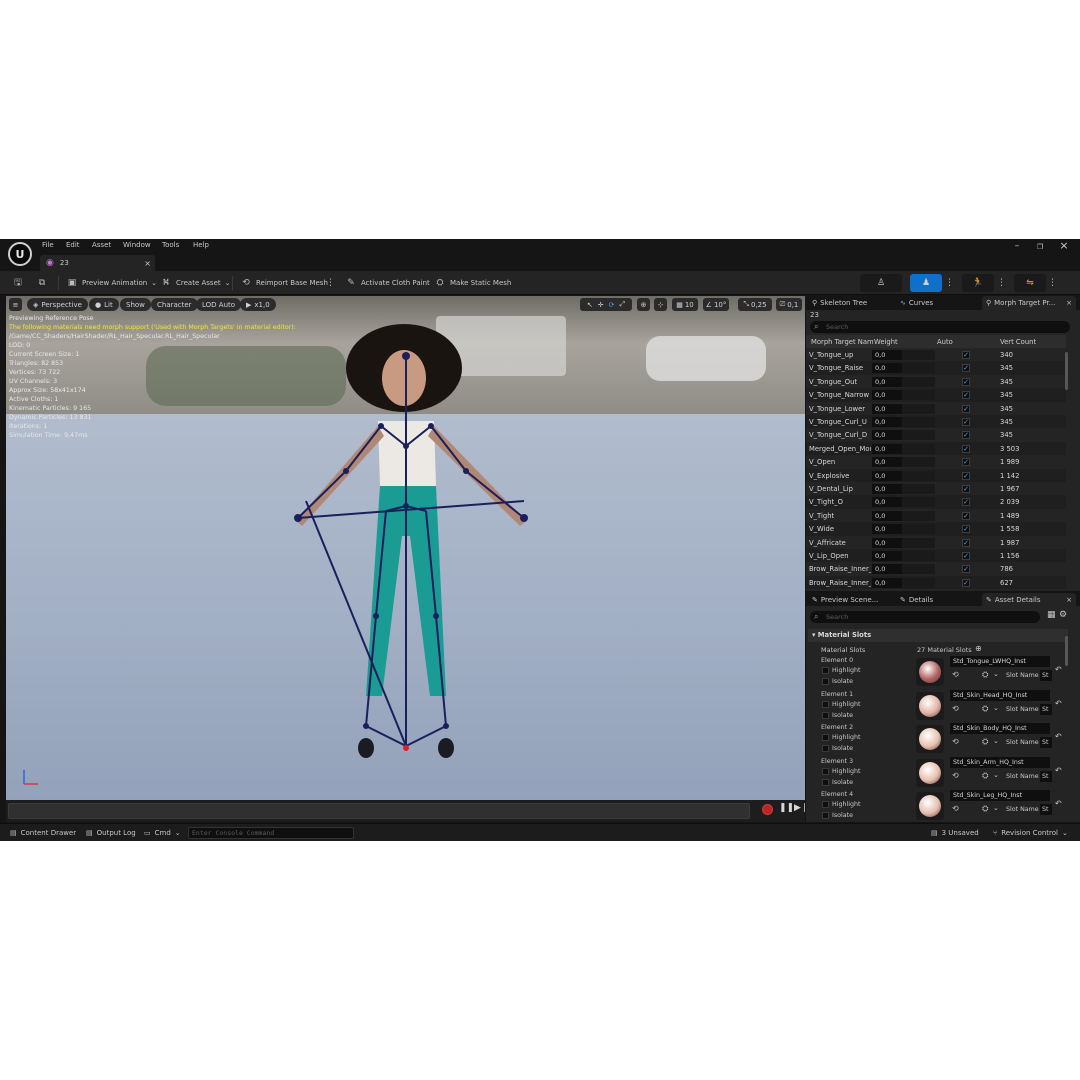  I want to click on animation-mode-button: 🏃, so click(978, 283).